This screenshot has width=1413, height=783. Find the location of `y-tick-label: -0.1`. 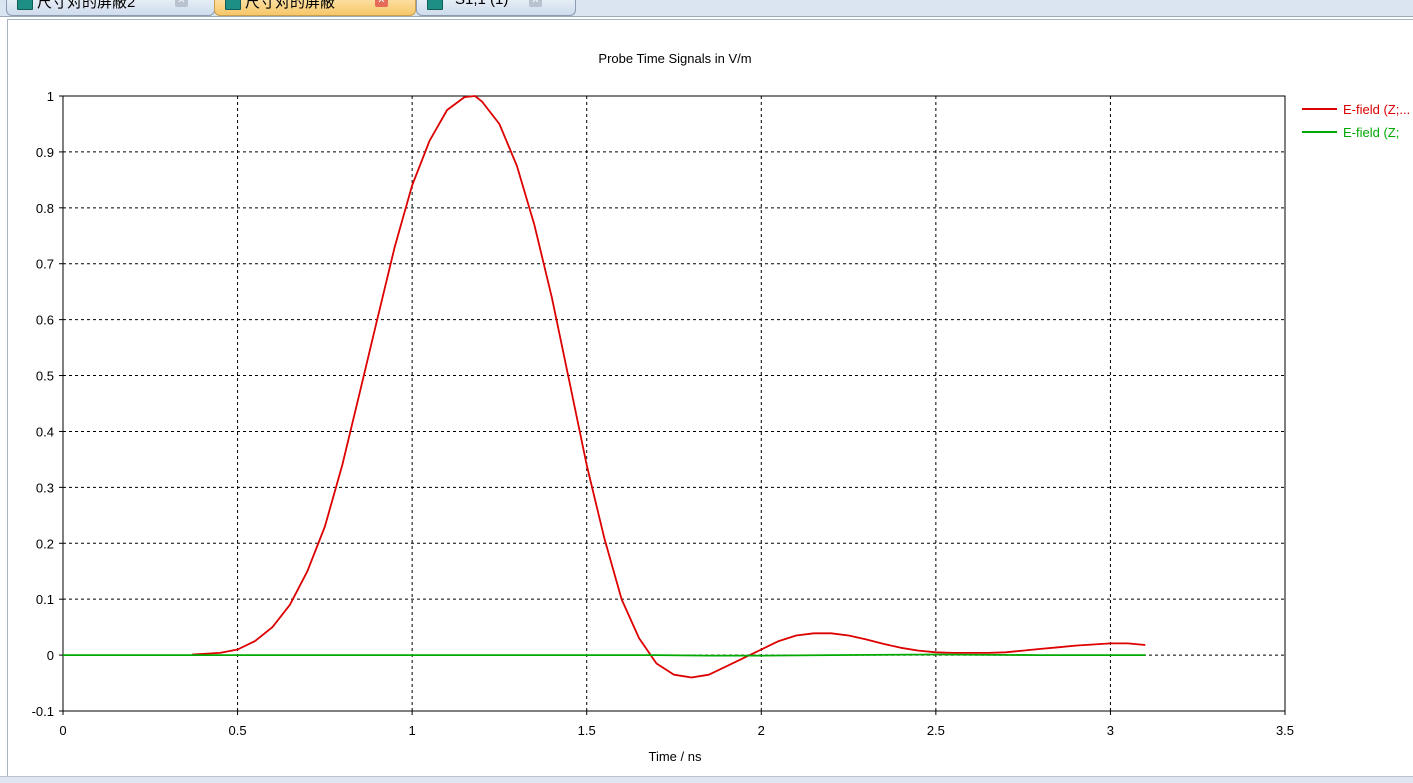

y-tick-label: -0.1 is located at coordinates (43, 711).